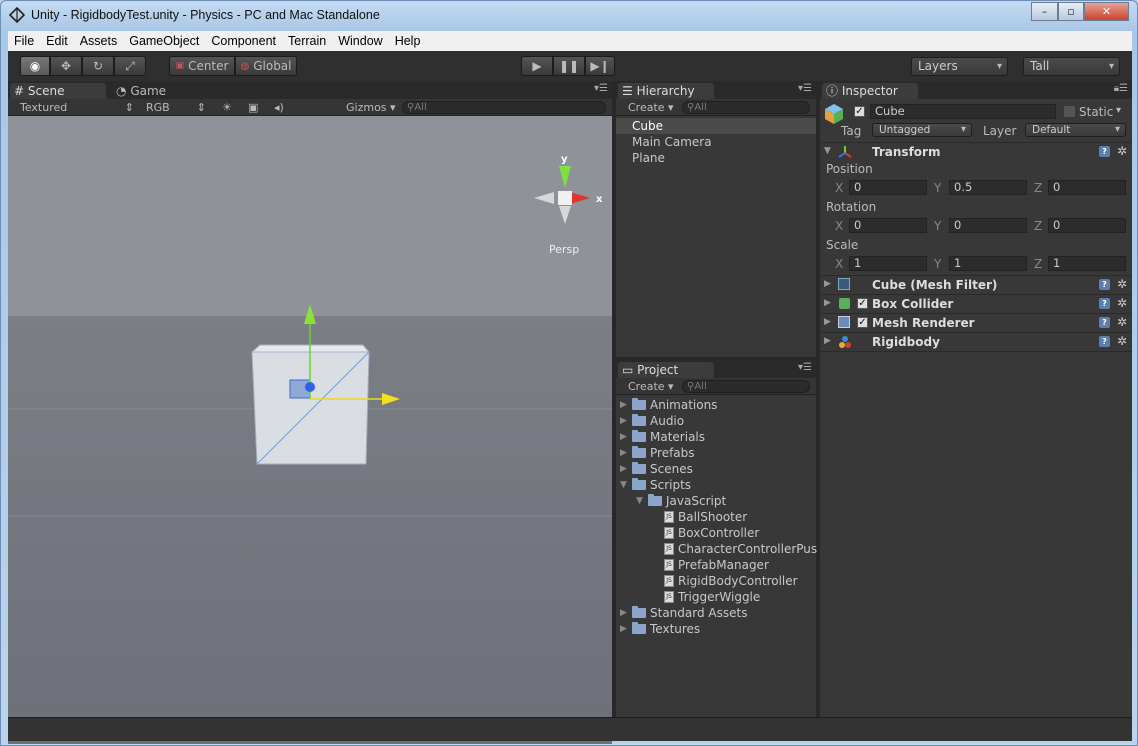 The image size is (1138, 746). I want to click on project-folder-row: ▶ Prefabs, so click(657, 453).